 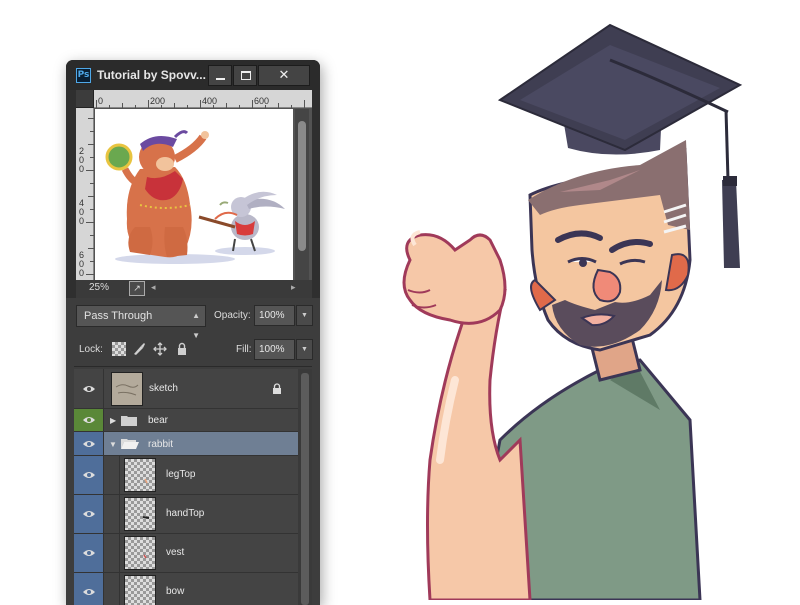 I want to click on lock-transparent-pixels-icon, so click(x=119, y=349).